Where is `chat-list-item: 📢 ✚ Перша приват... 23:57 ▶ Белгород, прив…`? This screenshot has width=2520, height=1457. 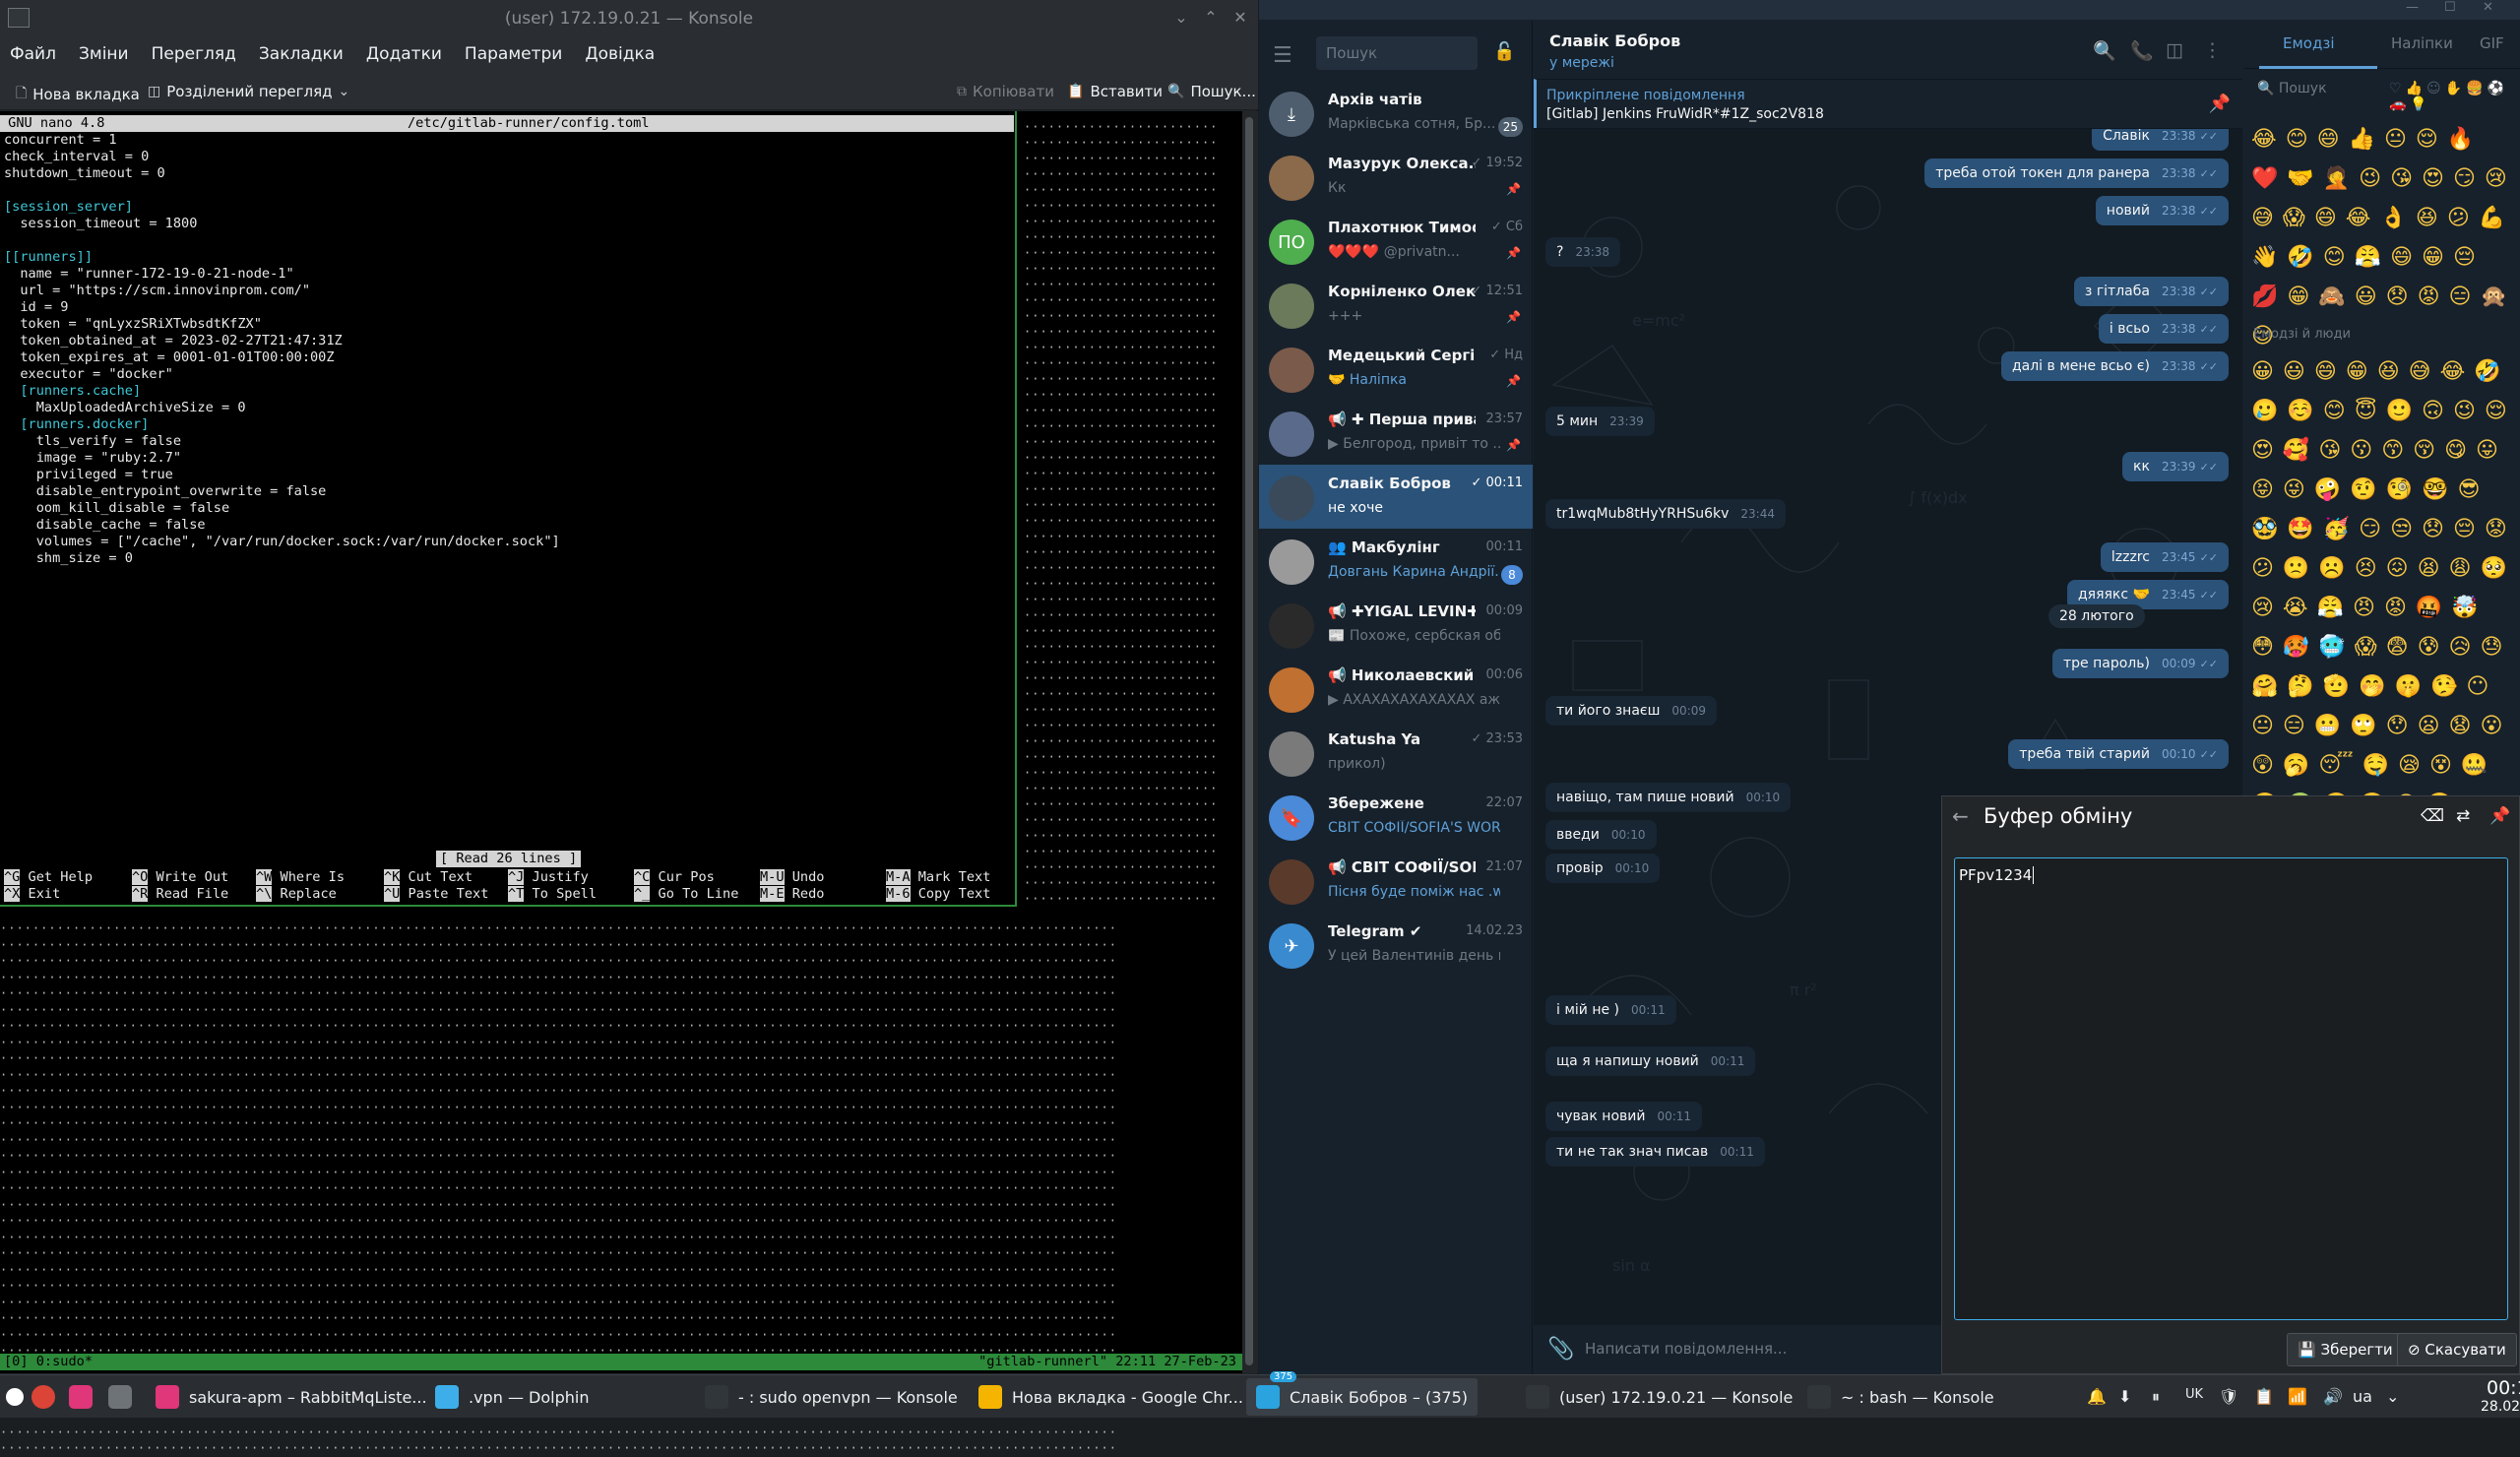 chat-list-item: 📢 ✚ Перша приват... 23:57 ▶ Белгород, прив… is located at coordinates (1396, 433).